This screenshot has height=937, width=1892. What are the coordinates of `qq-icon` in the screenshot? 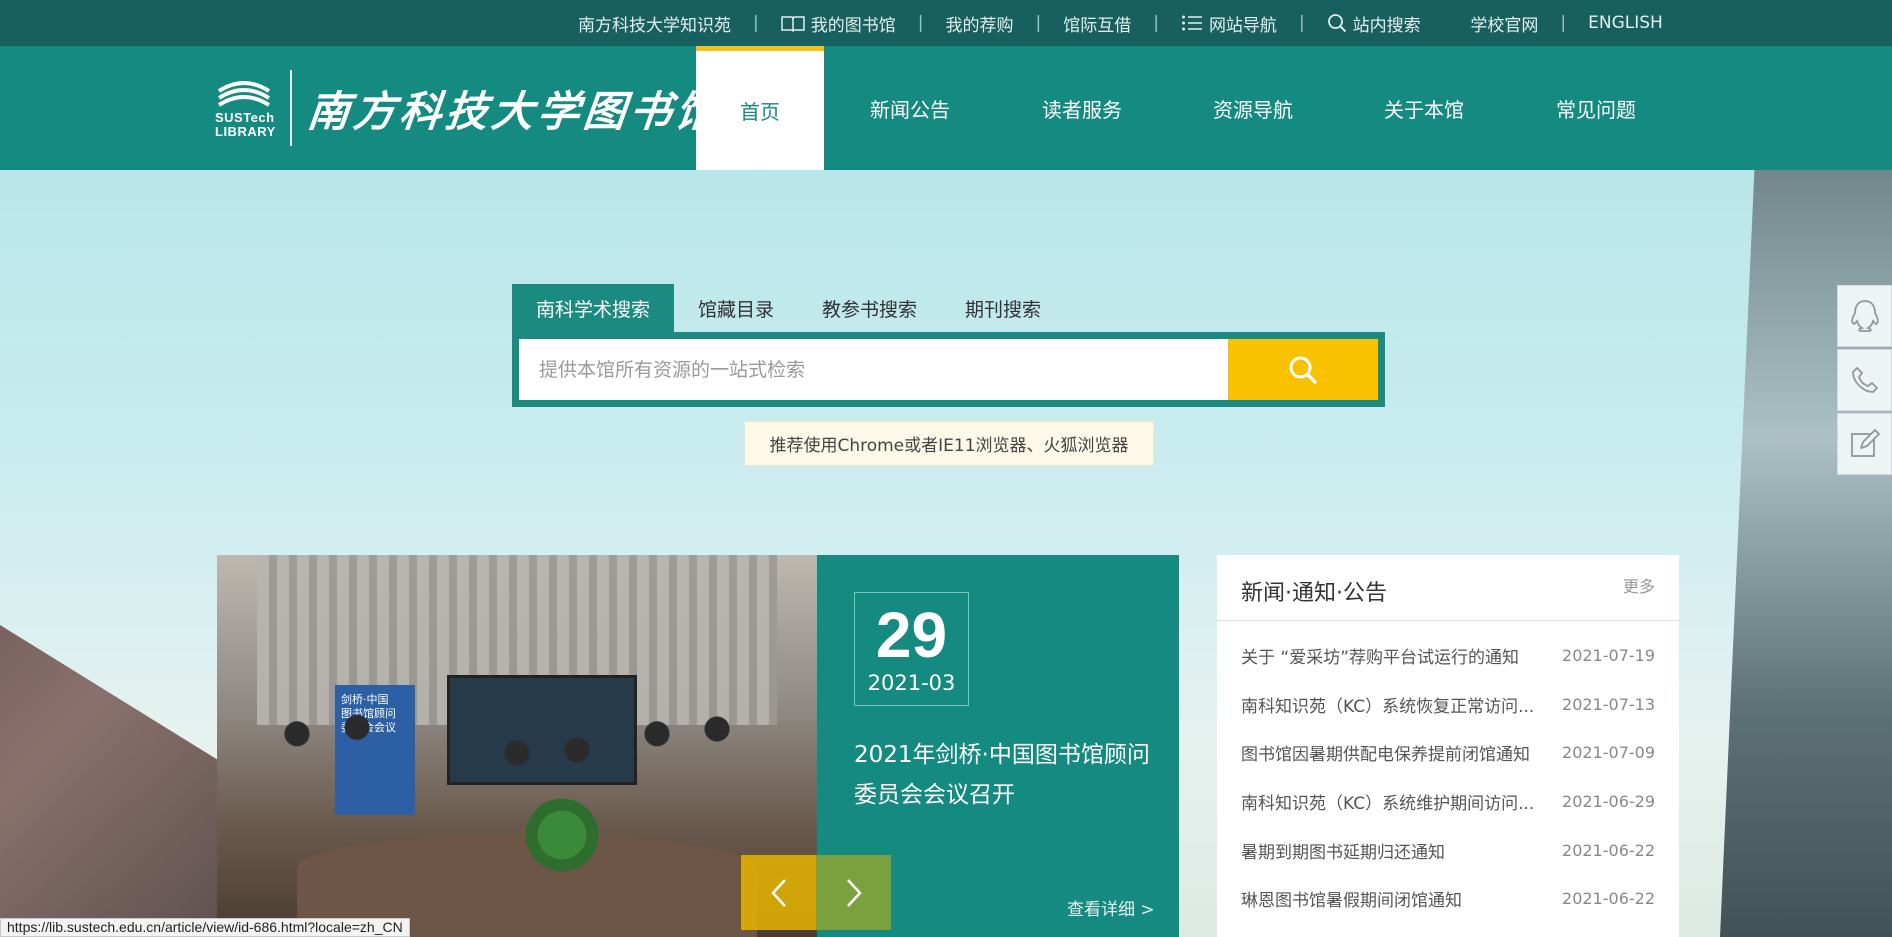 It's located at (1864, 316).